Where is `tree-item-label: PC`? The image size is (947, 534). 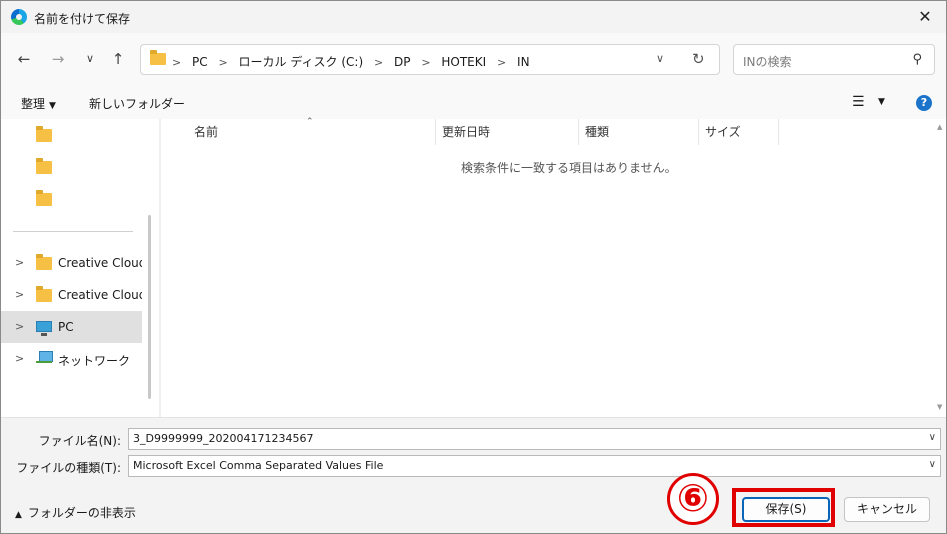
tree-item-label: PC is located at coordinates (66, 327).